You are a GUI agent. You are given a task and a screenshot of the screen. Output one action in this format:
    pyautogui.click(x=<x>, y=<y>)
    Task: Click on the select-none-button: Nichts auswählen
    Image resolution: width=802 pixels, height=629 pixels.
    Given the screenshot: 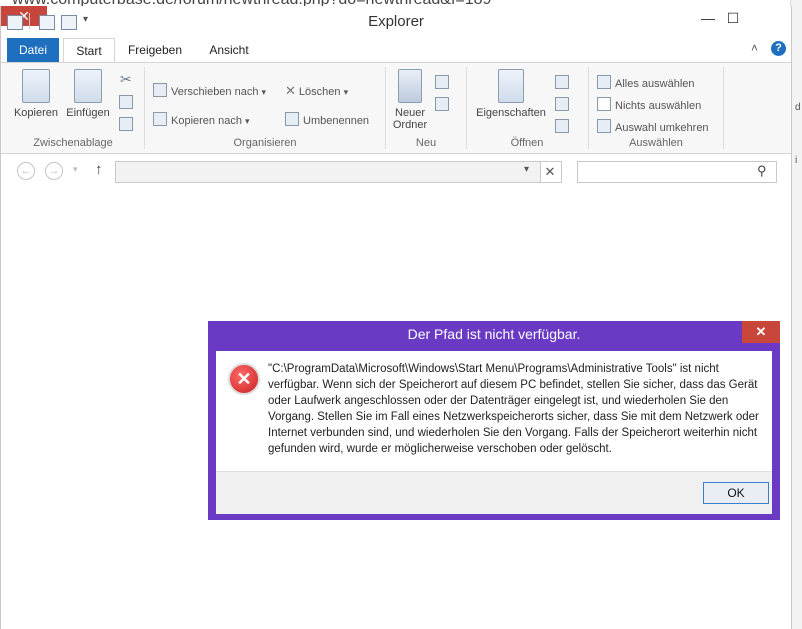 What is the action you would take?
    pyautogui.click(x=649, y=104)
    